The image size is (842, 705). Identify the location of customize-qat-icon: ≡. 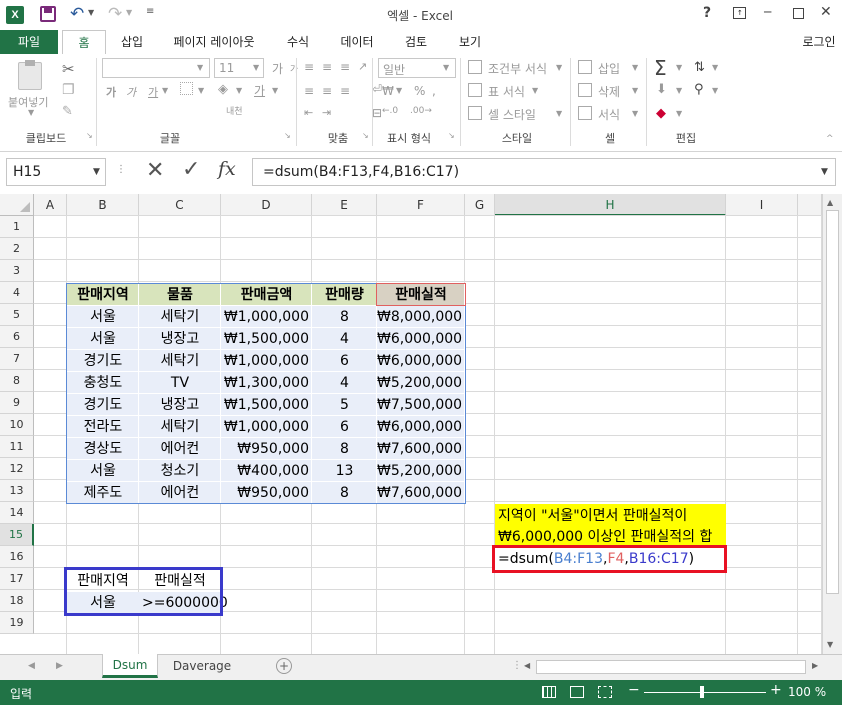
(150, 11).